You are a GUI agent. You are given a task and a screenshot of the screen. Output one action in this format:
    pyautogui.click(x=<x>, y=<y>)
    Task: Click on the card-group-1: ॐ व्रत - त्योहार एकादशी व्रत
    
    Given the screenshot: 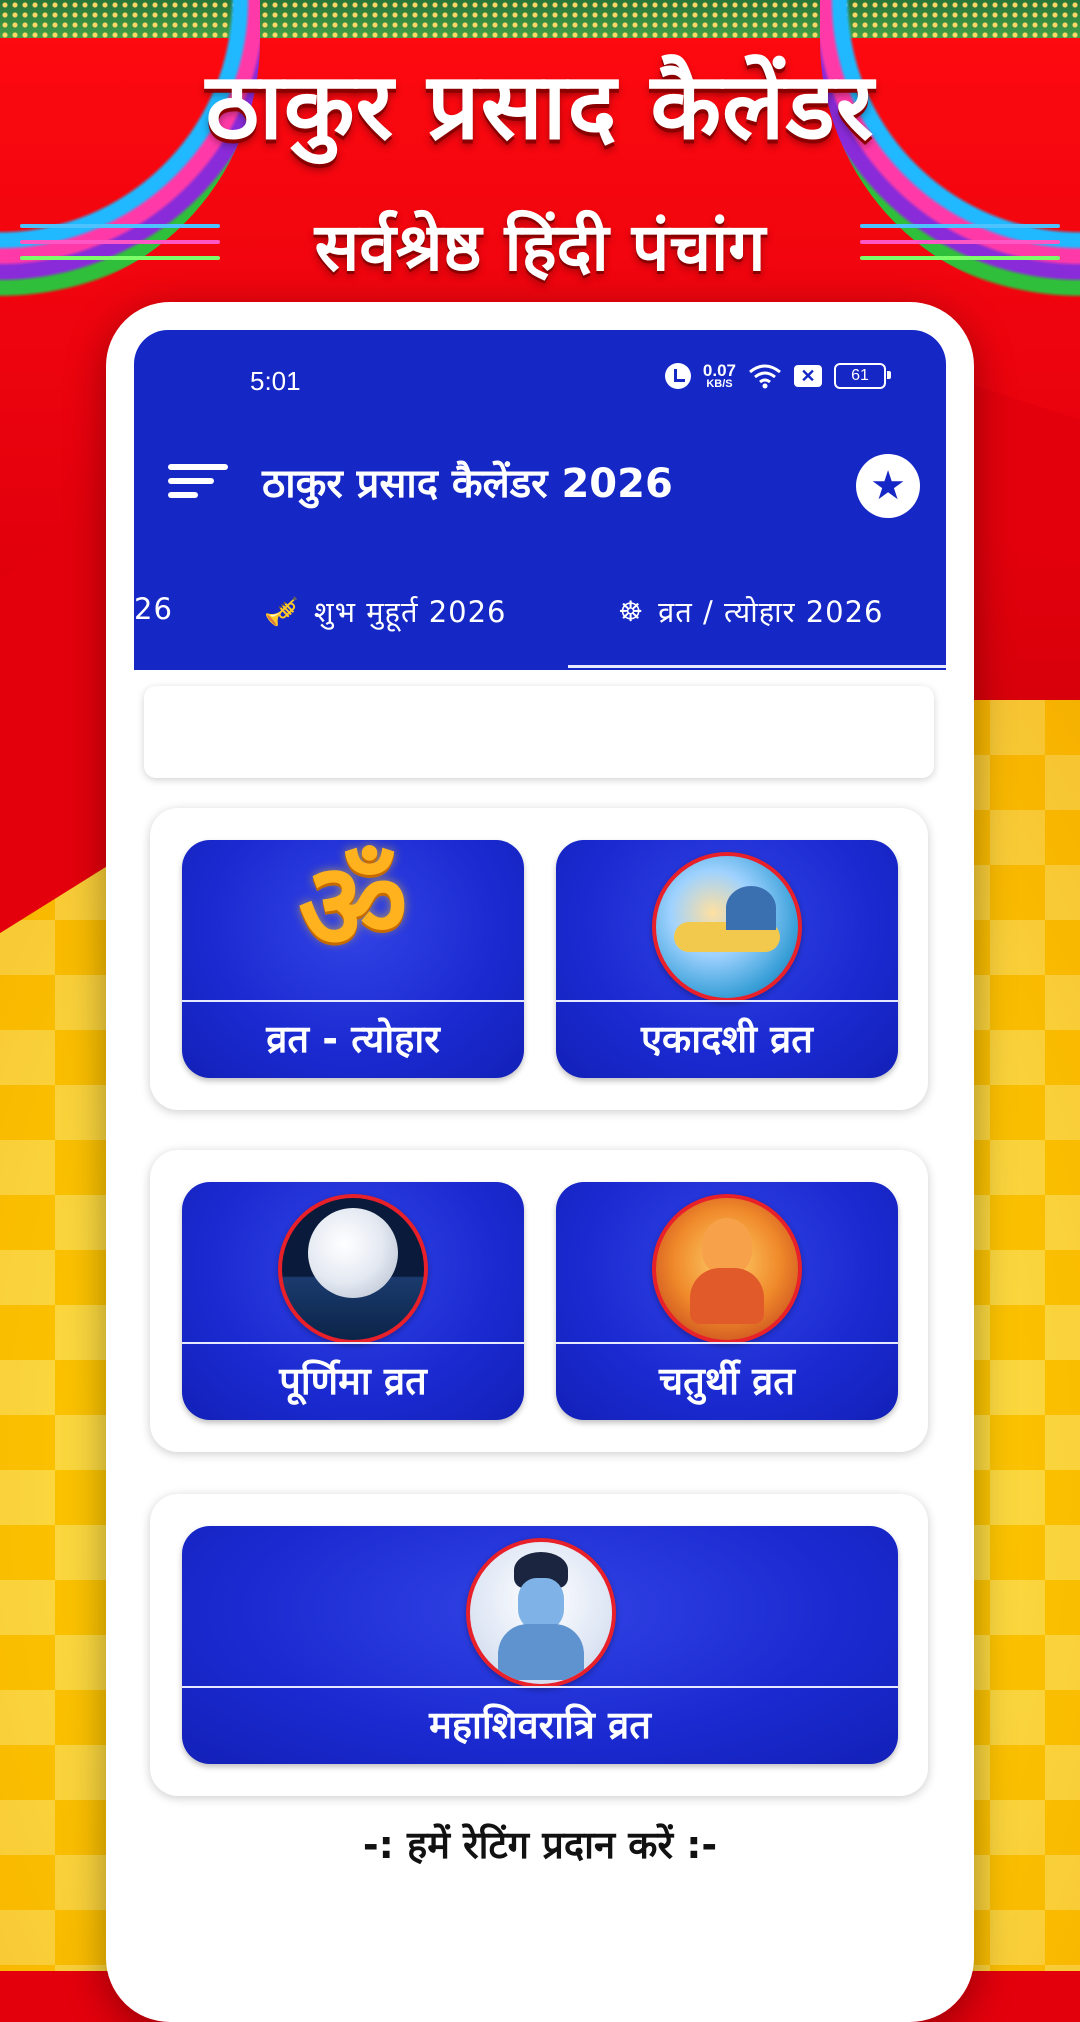 What is the action you would take?
    pyautogui.click(x=539, y=959)
    